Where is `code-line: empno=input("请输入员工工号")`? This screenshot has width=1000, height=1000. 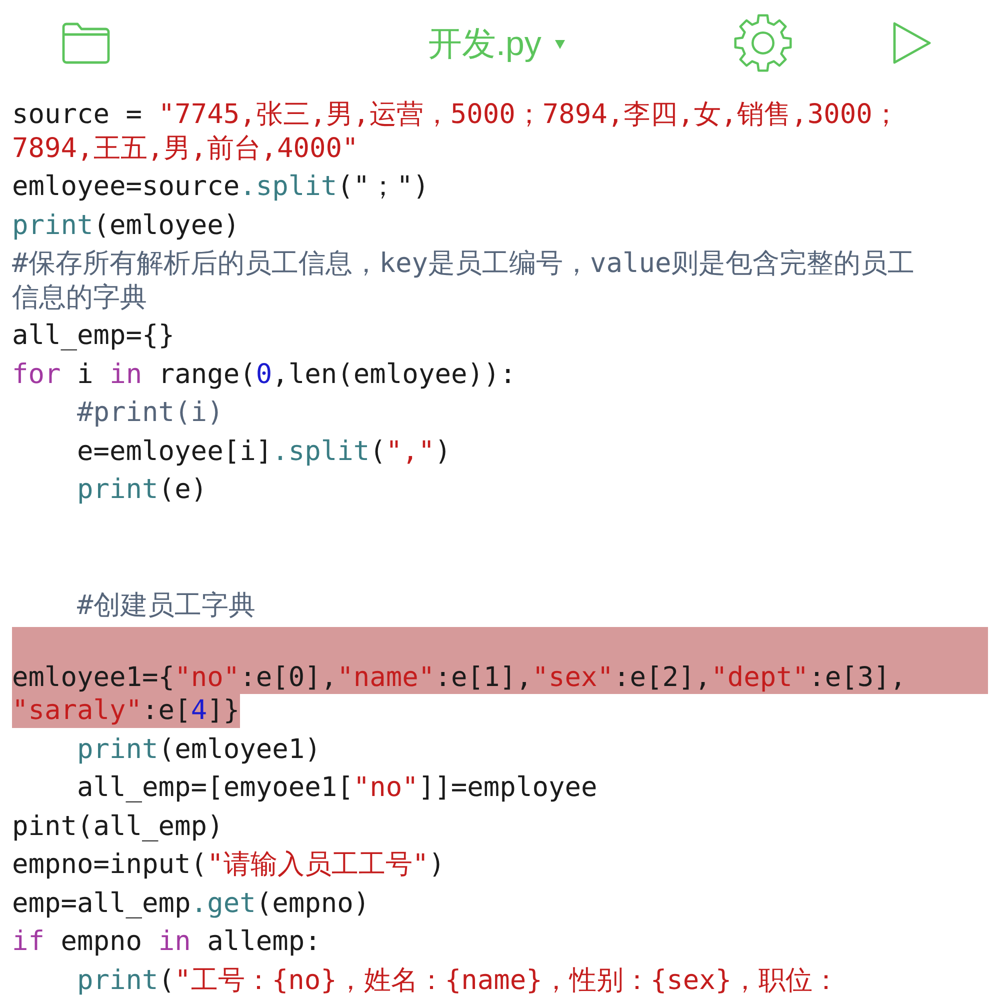 code-line: empno=input("请输入员工工号") is located at coordinates (228, 865).